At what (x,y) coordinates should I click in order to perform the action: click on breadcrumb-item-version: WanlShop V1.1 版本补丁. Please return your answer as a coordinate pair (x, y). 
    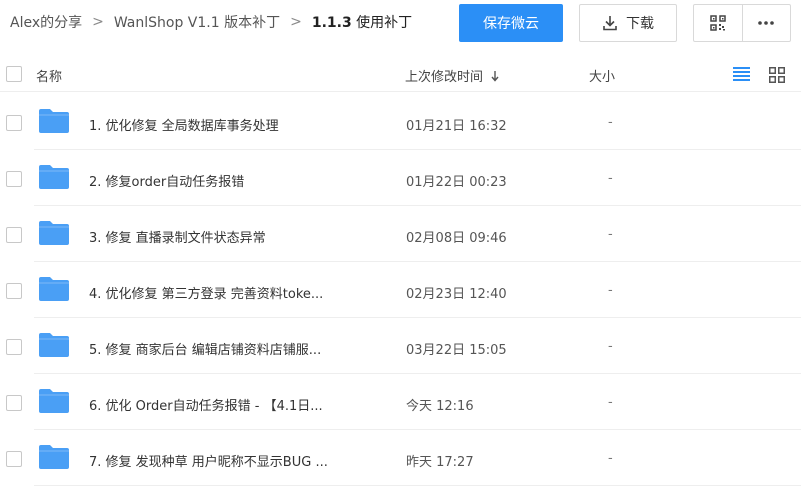
    Looking at the image, I should click on (197, 22).